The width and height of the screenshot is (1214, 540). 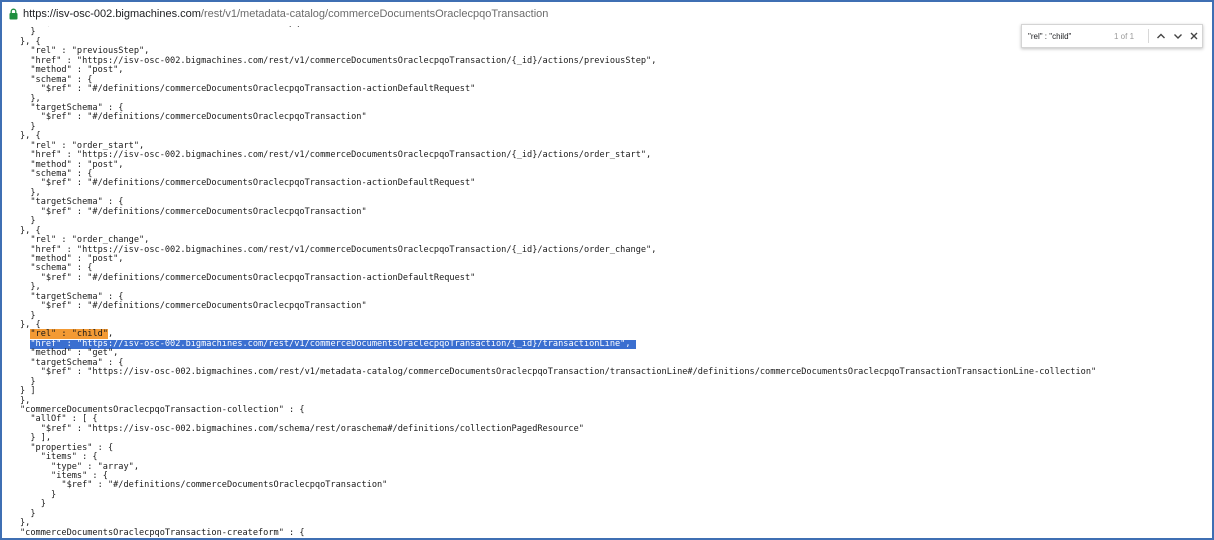 I want to click on find-close-button, so click(x=1194, y=36).